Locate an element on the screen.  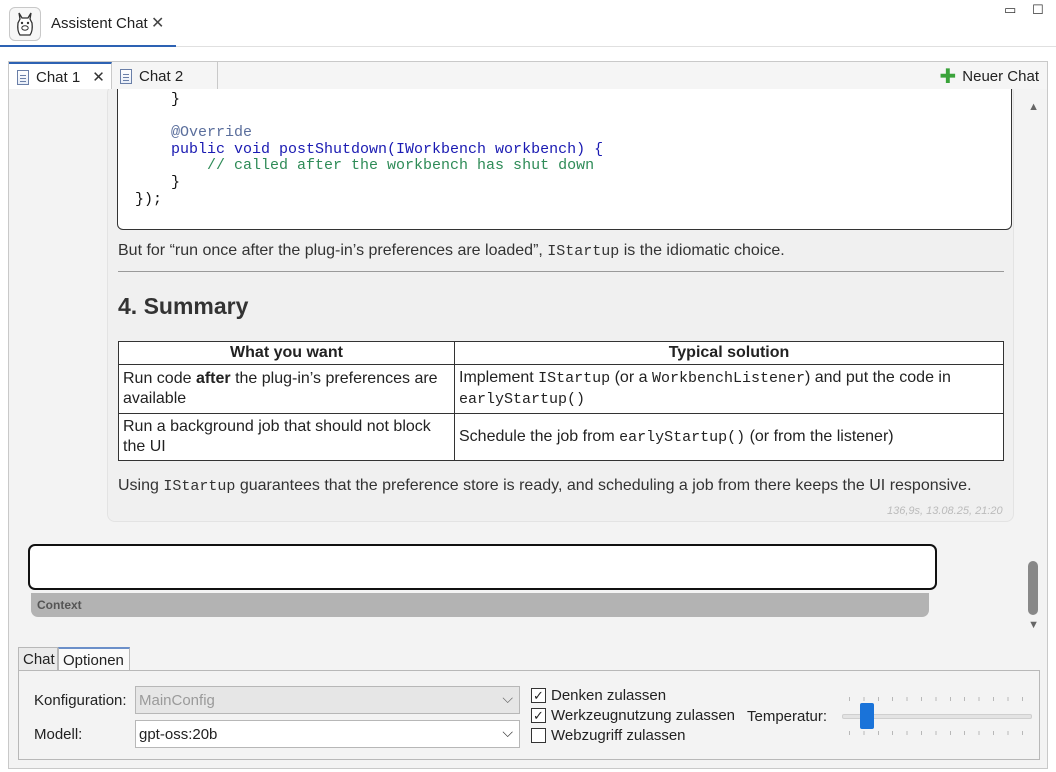
llama-icon is located at coordinates (25, 24).